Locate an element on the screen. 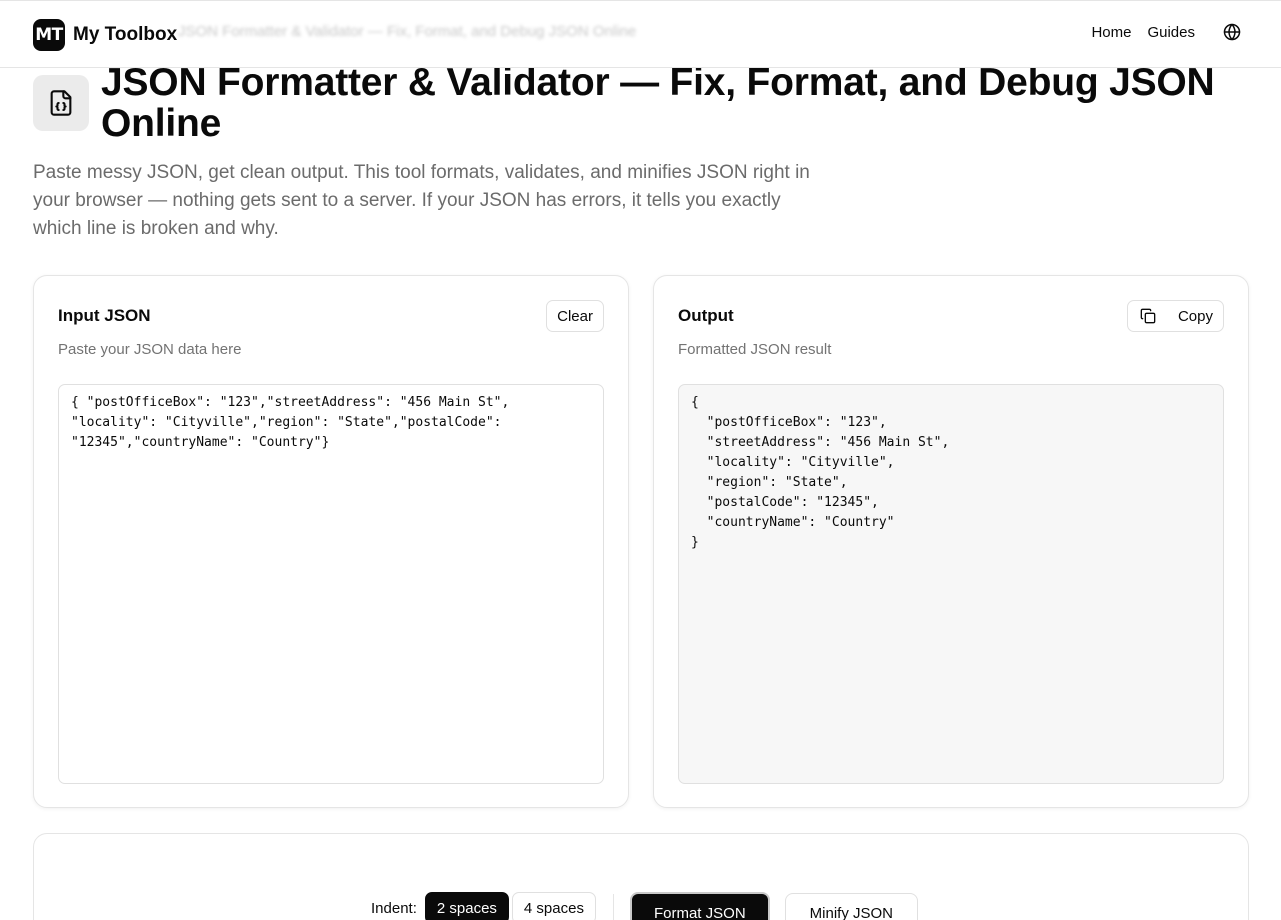 The height and width of the screenshot is (920, 1281). indent-4-spaces-button: 4 spaces is located at coordinates (553, 906).